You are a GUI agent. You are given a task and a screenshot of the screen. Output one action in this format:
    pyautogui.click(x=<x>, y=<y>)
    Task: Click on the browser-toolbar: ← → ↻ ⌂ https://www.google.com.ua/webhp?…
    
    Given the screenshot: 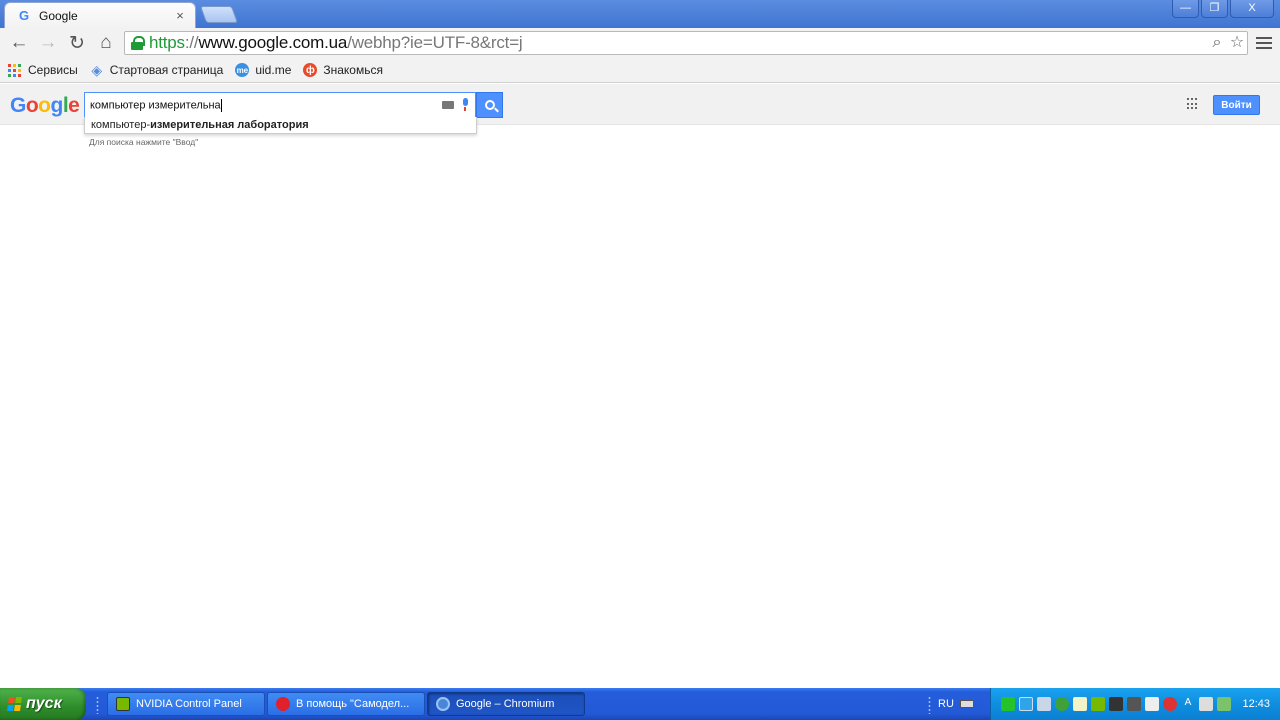 What is the action you would take?
    pyautogui.click(x=640, y=43)
    